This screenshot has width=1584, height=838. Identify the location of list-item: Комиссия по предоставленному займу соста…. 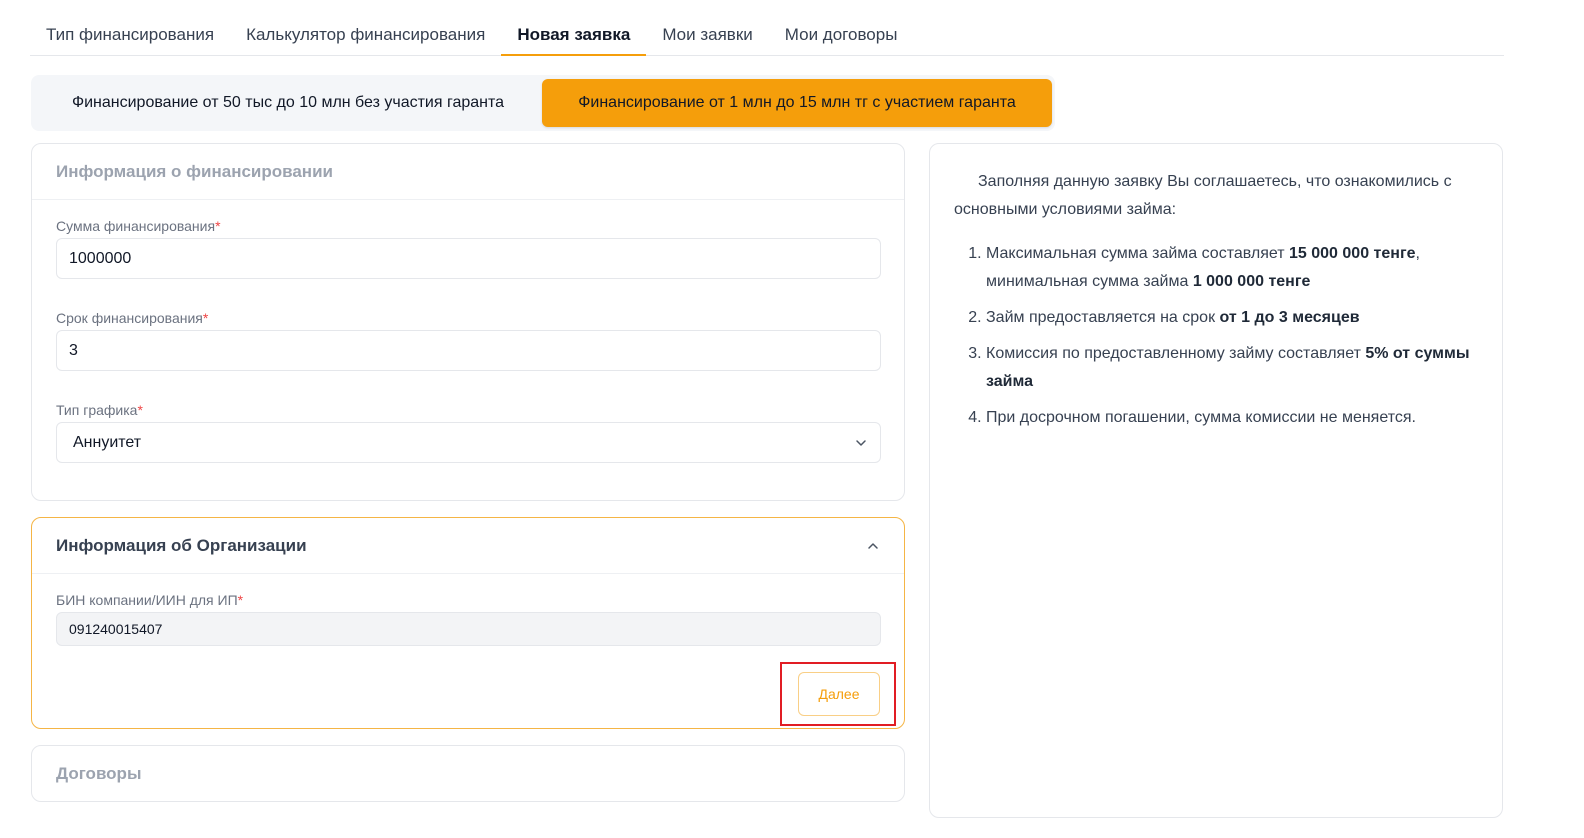
(1232, 368).